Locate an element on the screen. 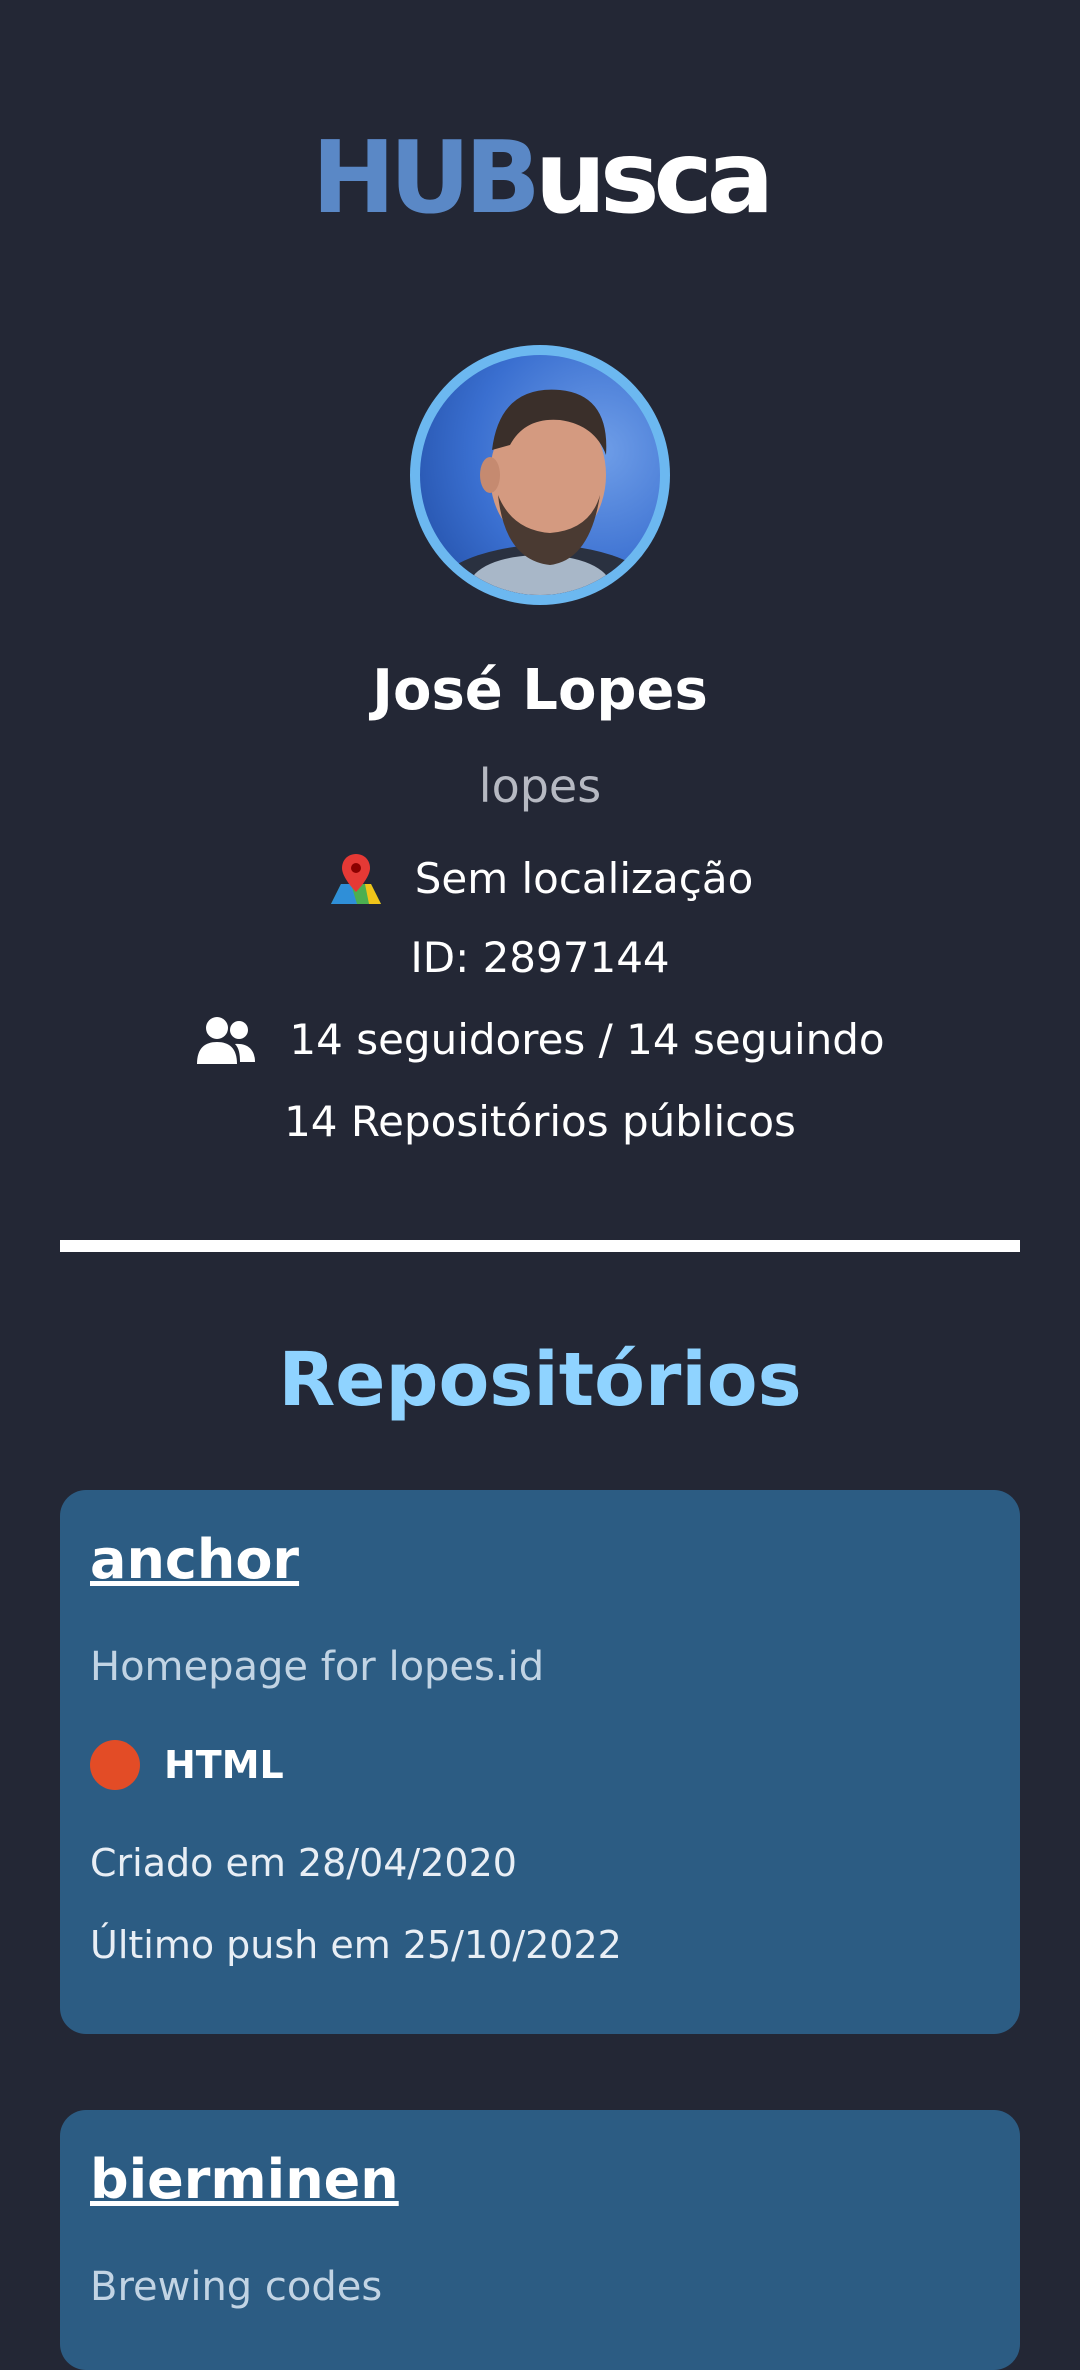 The image size is (1080, 2370). repo-created-date: Criado em 28/04/2020 is located at coordinates (303, 1863).